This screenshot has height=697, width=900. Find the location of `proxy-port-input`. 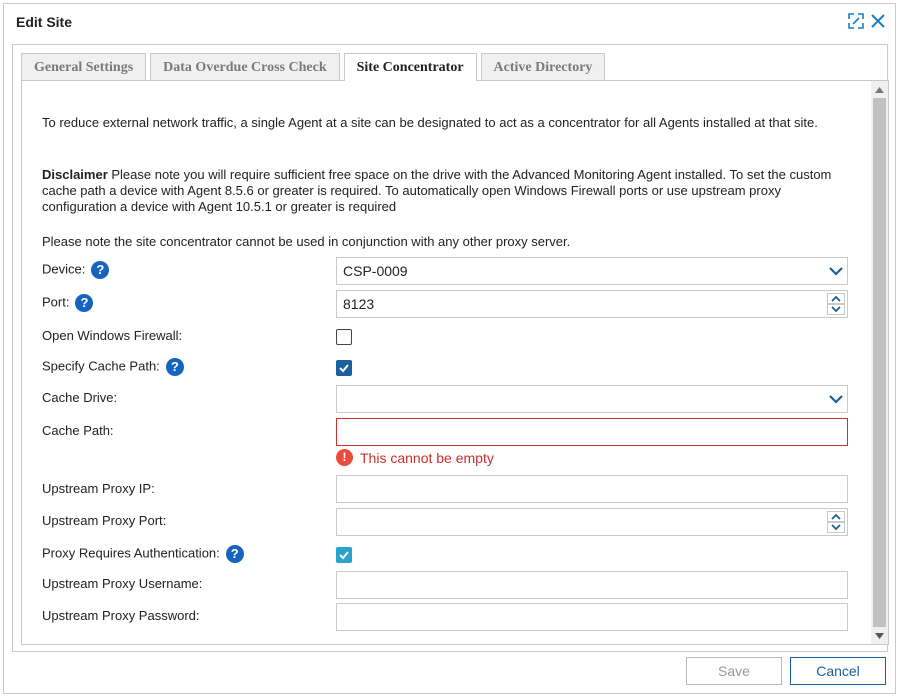

proxy-port-input is located at coordinates (592, 522).